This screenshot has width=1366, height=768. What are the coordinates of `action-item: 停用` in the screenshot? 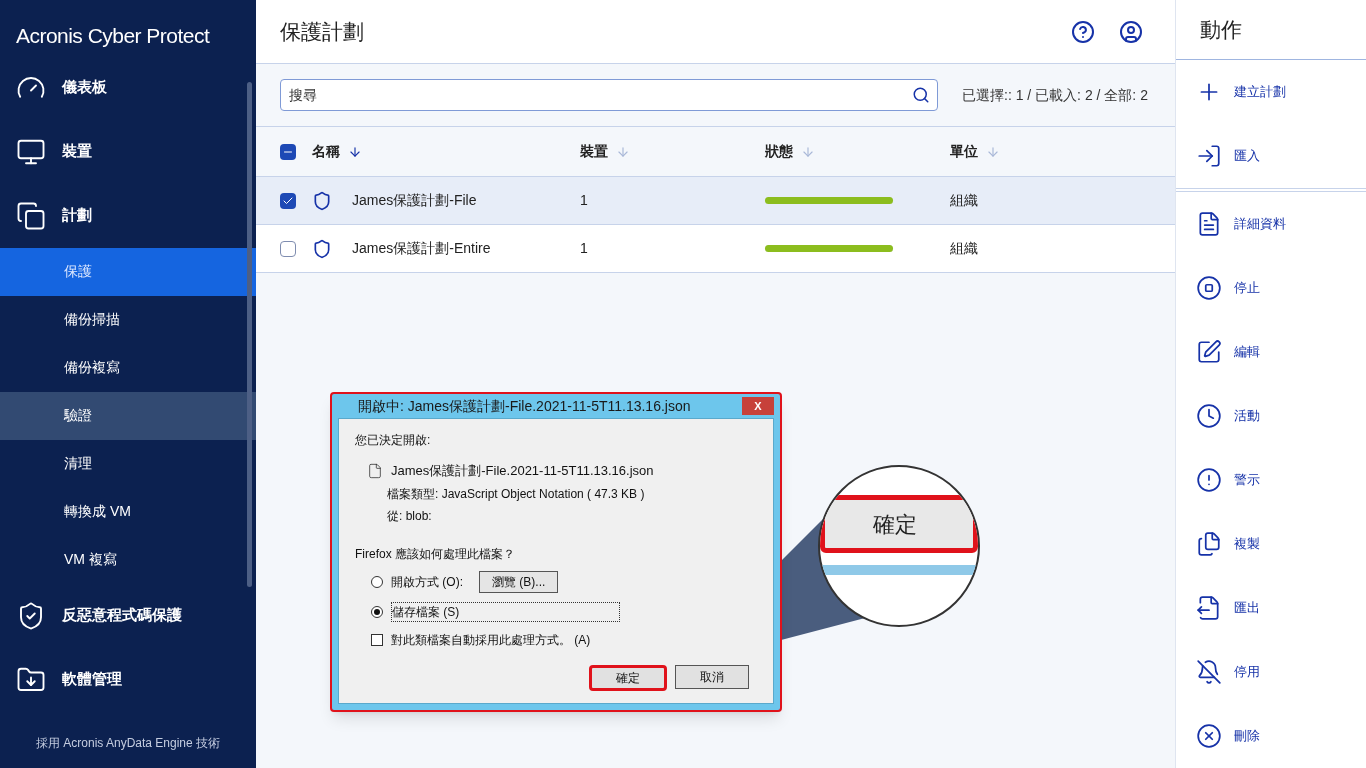 It's located at (1271, 672).